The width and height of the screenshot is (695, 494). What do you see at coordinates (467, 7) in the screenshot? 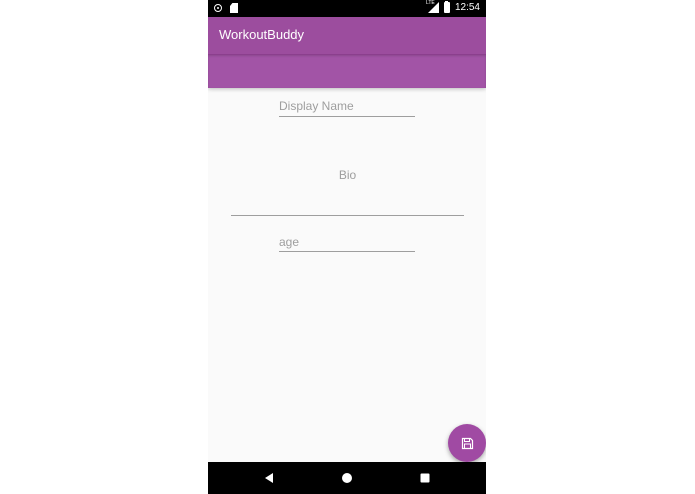
I see `status-time: 12:54` at bounding box center [467, 7].